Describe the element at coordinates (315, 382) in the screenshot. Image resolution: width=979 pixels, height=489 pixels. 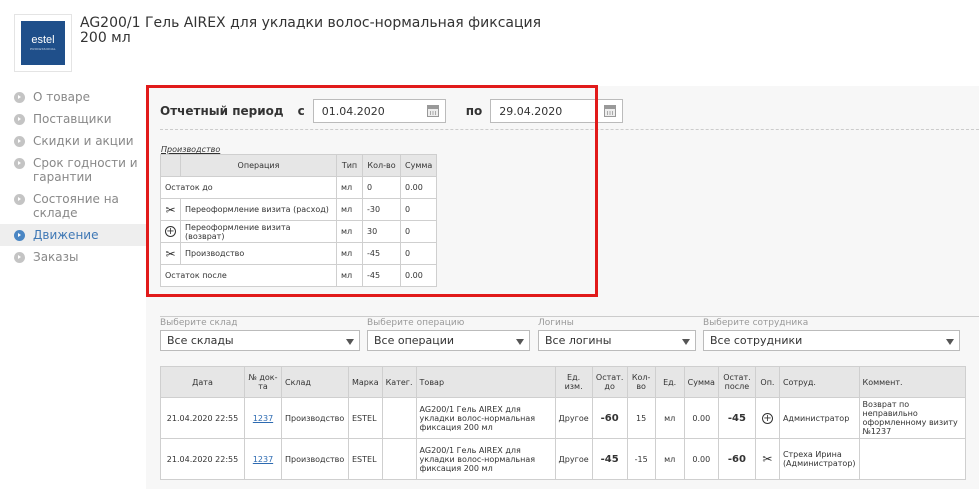
I see `column-header: Склад` at that location.